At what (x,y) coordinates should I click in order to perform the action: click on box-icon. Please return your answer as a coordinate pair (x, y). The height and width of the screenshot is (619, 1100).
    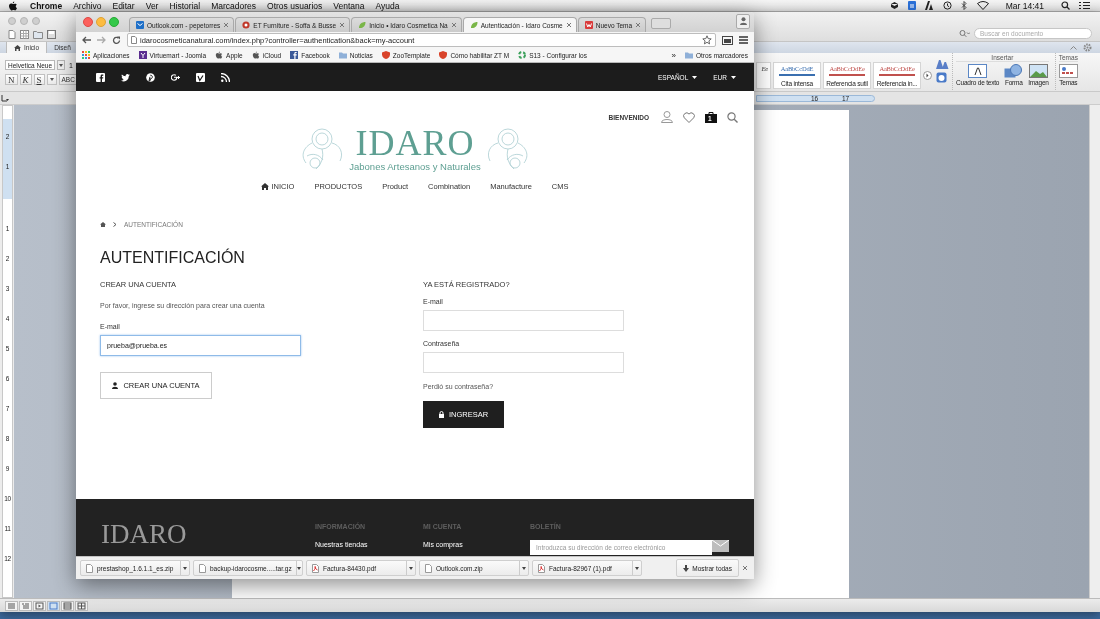
    Looking at the image, I should click on (894, 5).